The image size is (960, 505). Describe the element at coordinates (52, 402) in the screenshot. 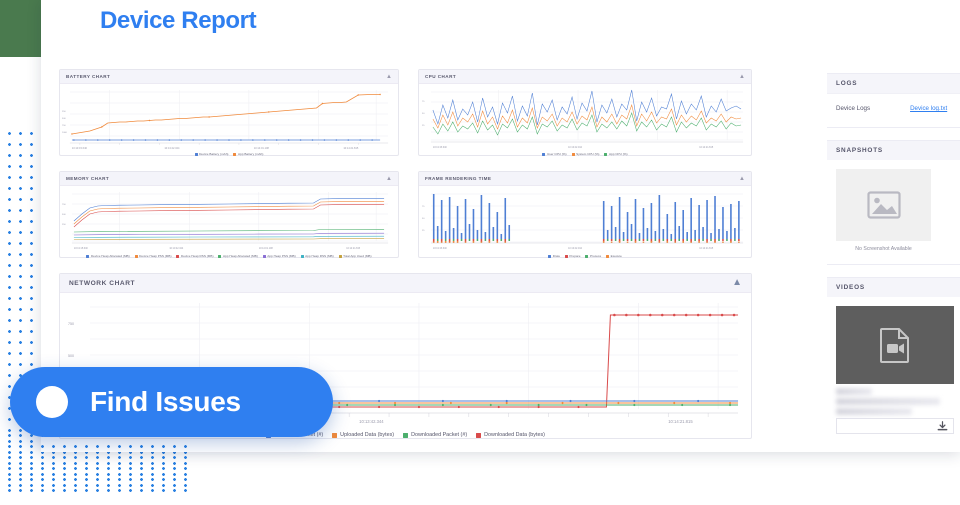

I see `find-issues-indicator-dot` at that location.